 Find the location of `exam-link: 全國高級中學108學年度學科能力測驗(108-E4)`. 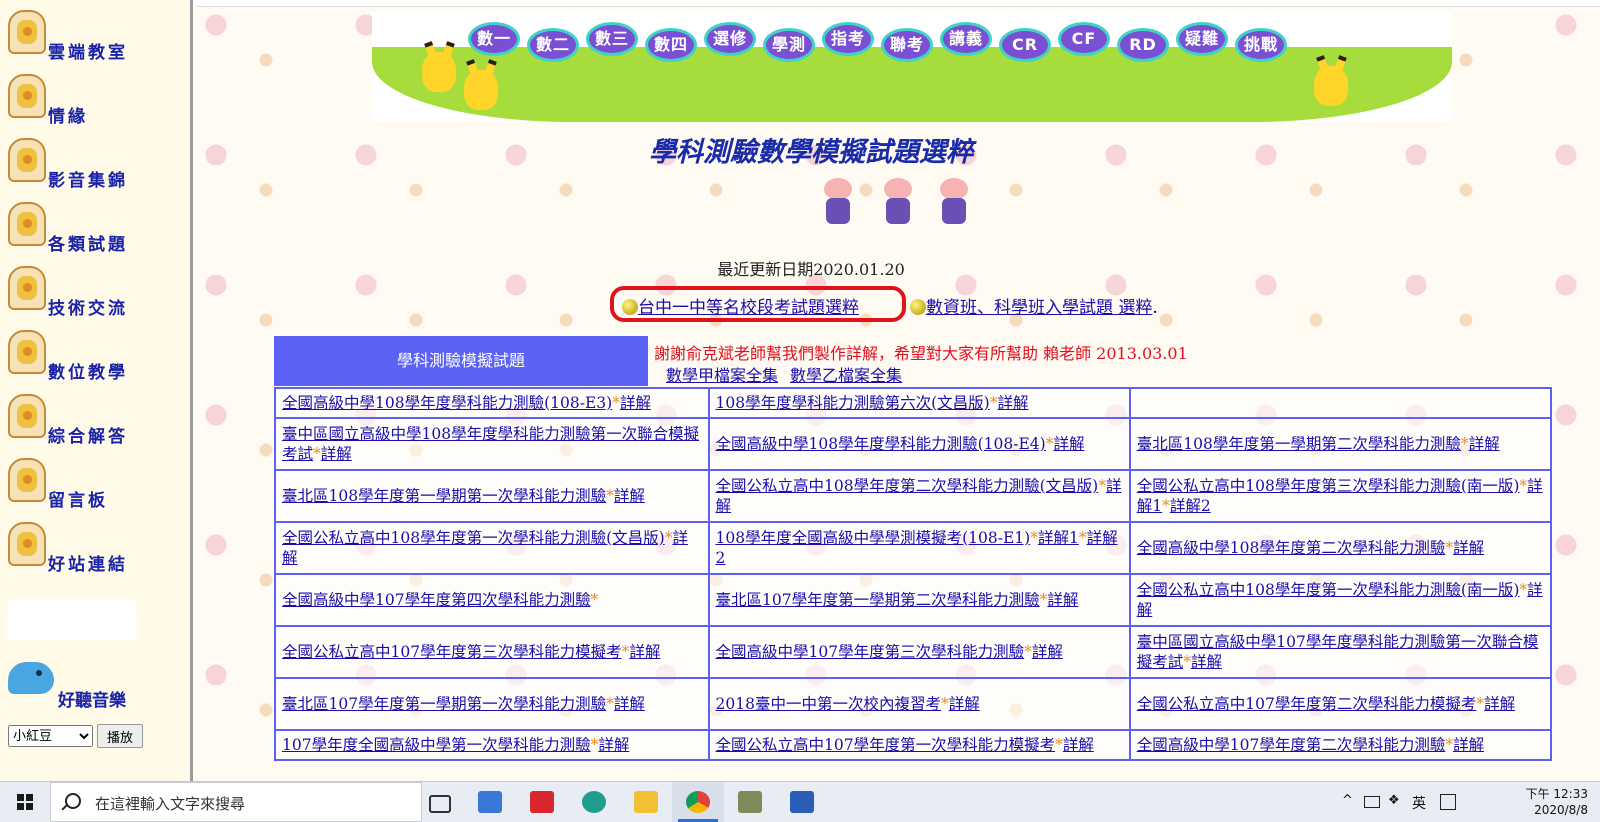

exam-link: 全國高級中學108學年度學科能力測驗(108-E4) is located at coordinates (881, 444).